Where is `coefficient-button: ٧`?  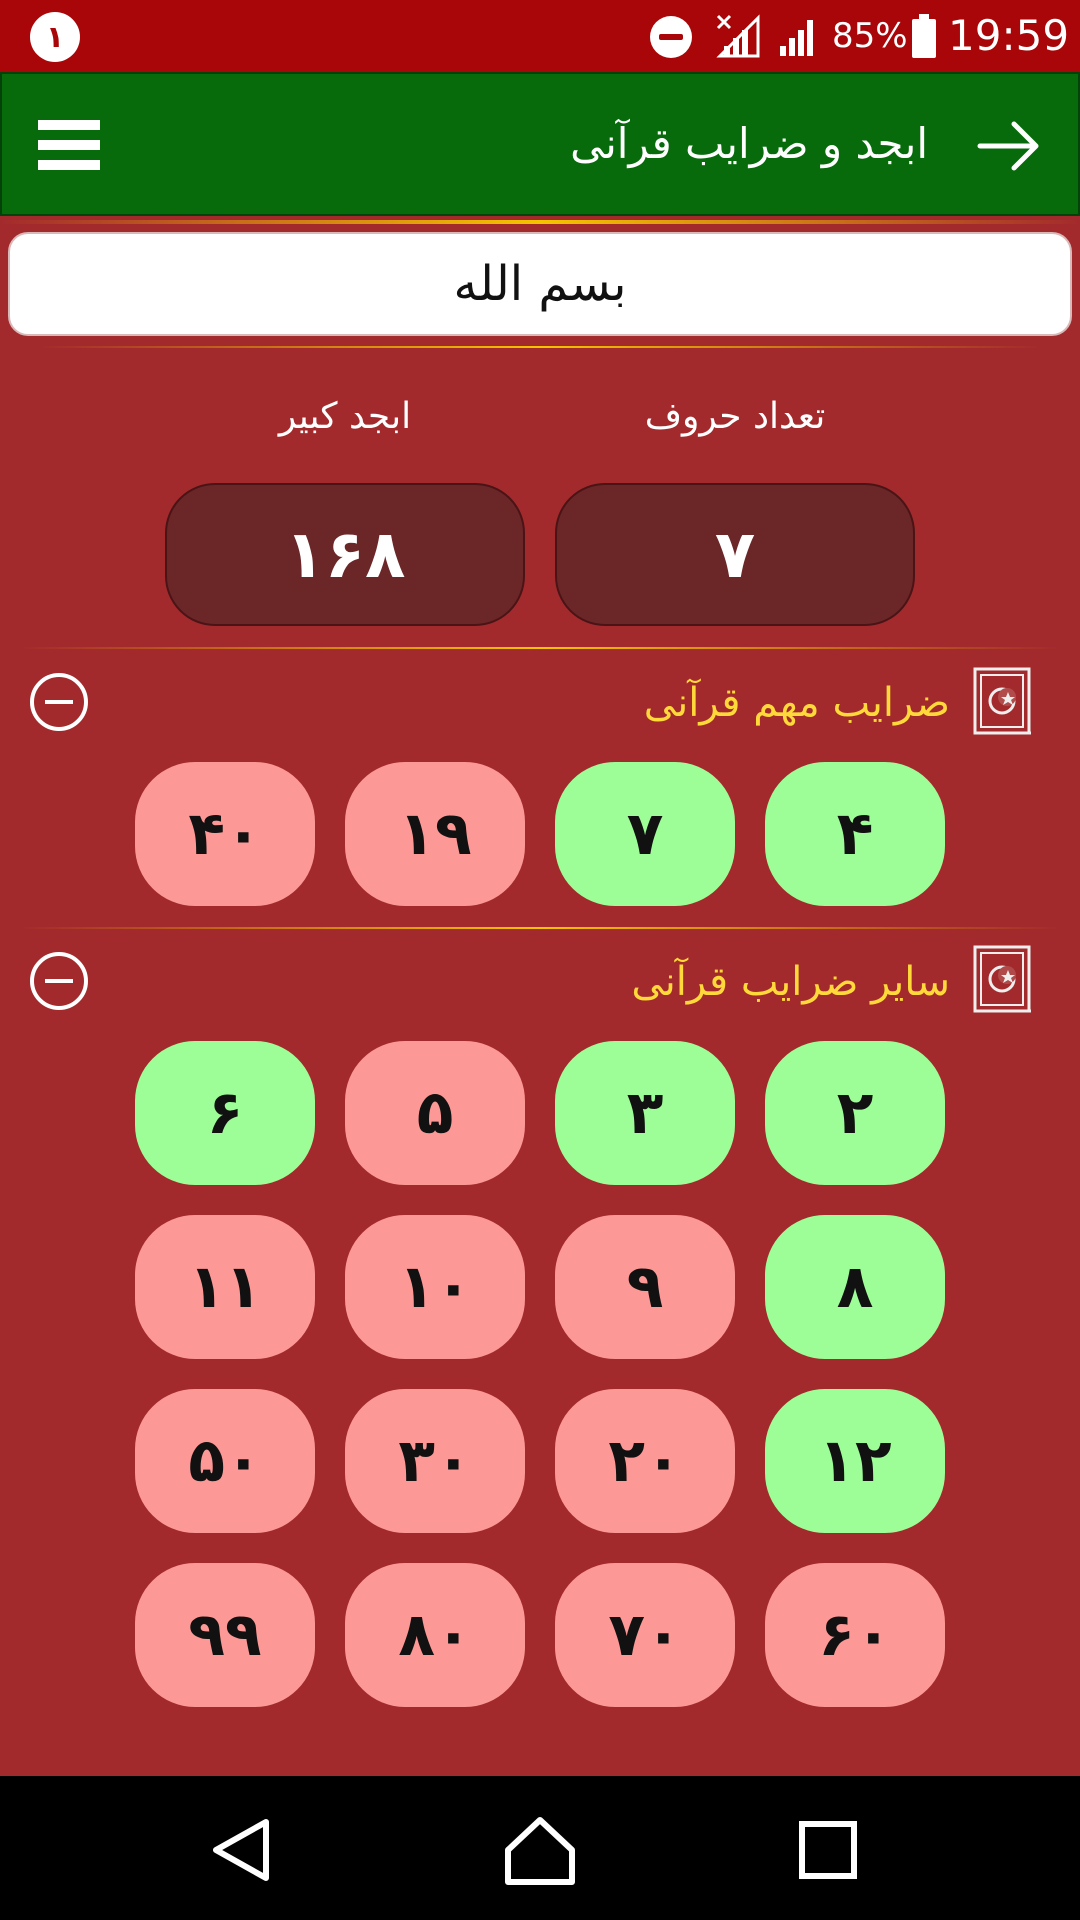 coefficient-button: ٧ is located at coordinates (645, 834).